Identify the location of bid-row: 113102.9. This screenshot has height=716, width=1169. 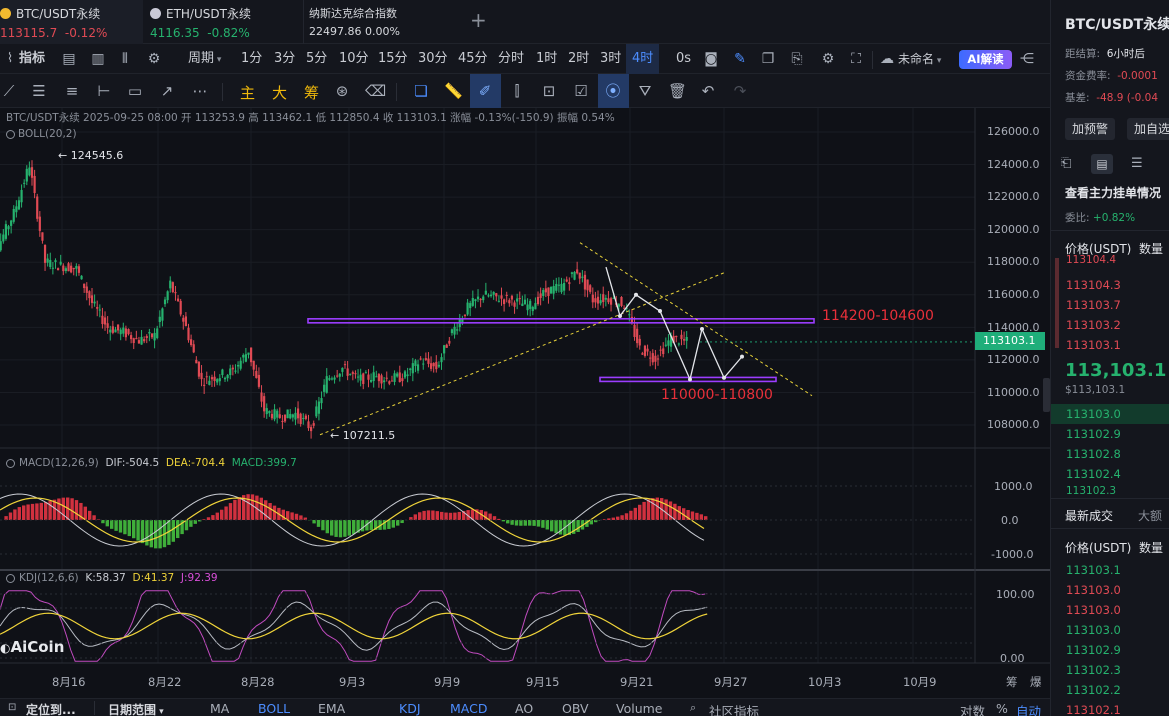
(1093, 434).